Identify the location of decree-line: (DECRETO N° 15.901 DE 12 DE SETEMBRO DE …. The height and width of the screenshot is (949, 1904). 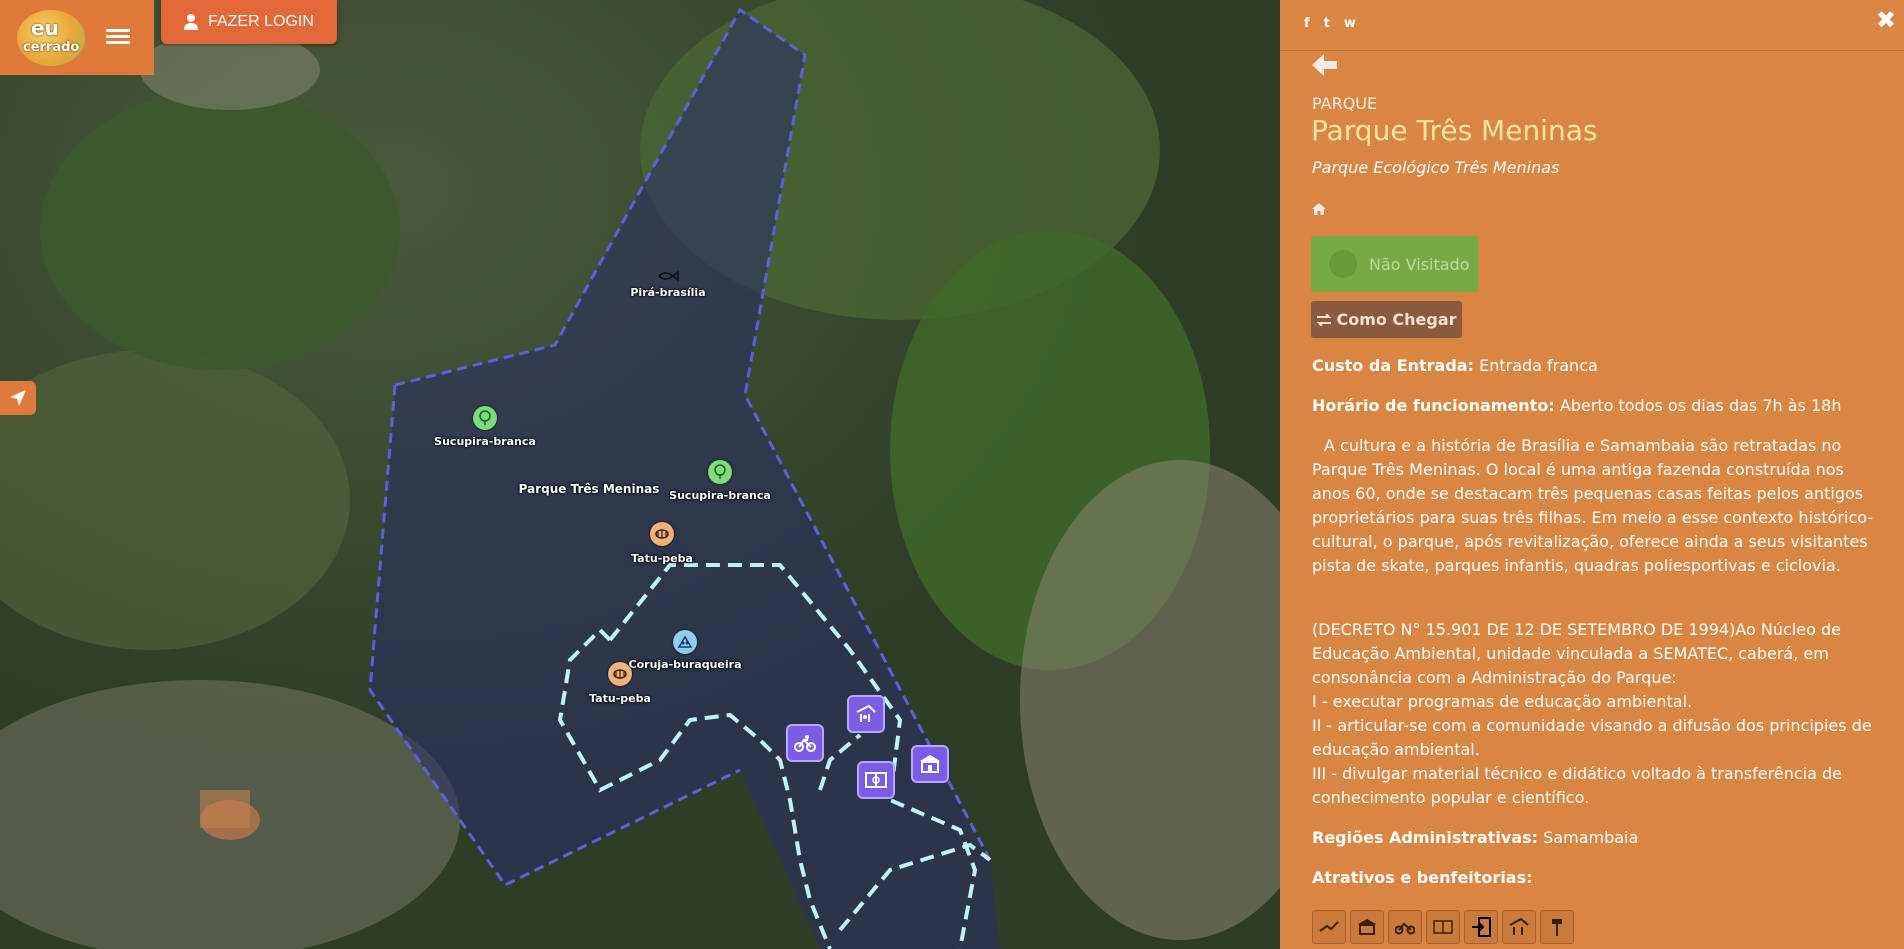
(1576, 653).